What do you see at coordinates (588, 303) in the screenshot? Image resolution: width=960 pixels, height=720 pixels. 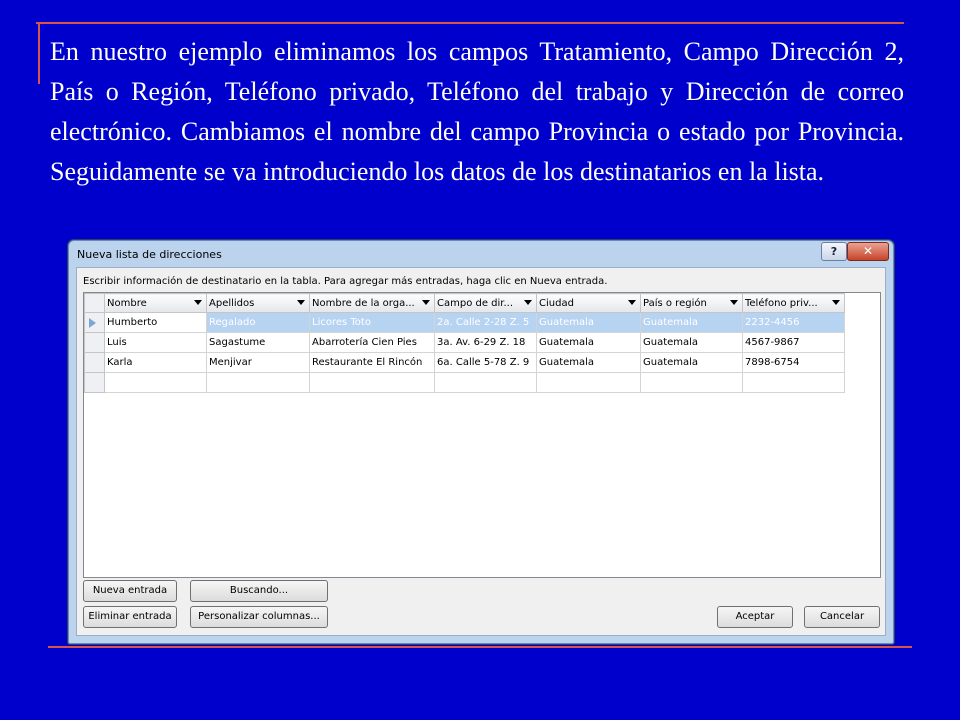 I see `column-header-ciudad: Ciudad` at bounding box center [588, 303].